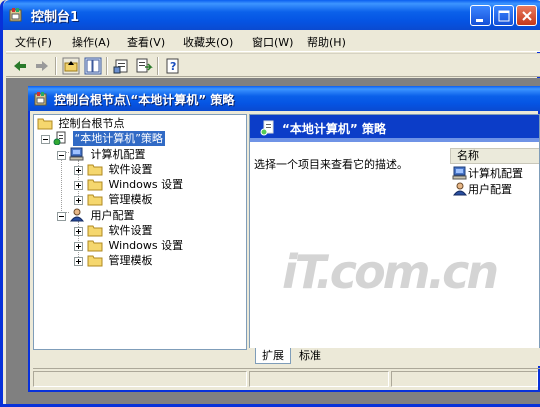 The width and height of the screenshot is (540, 407). What do you see at coordinates (118, 154) in the screenshot?
I see `tree-label: 计算机配置` at bounding box center [118, 154].